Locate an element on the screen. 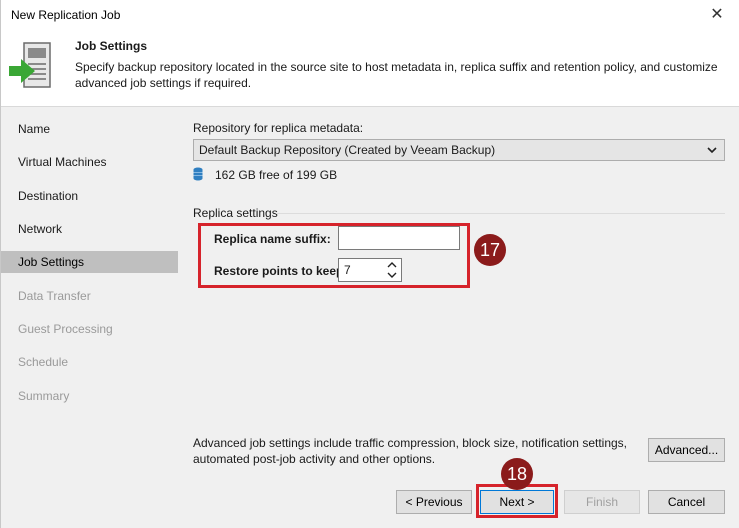  sidebar-item-guest-processing: Guest Processing is located at coordinates (65, 329).